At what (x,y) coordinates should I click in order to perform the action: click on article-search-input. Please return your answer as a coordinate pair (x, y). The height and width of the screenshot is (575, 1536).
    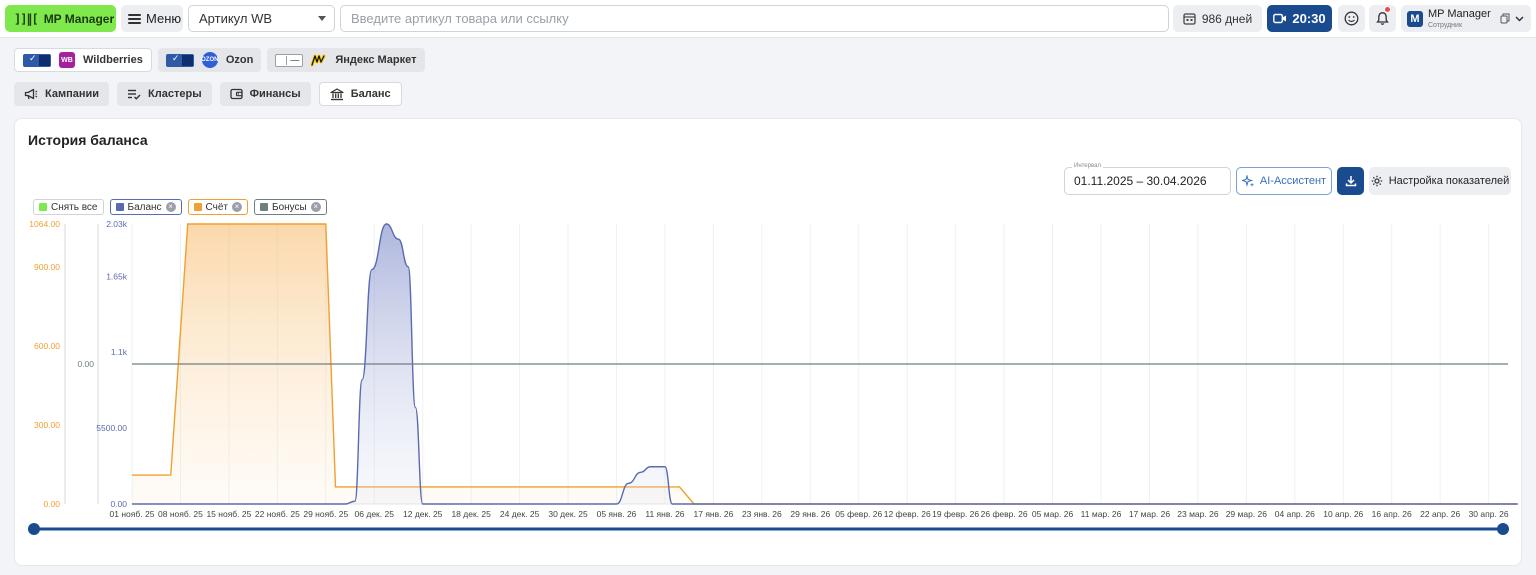
    Looking at the image, I should click on (754, 18).